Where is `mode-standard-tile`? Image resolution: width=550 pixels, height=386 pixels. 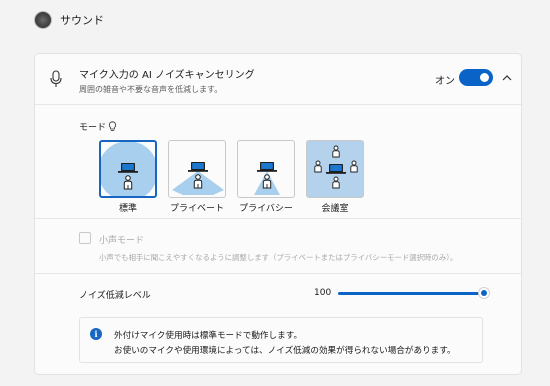
mode-standard-tile is located at coordinates (128, 169).